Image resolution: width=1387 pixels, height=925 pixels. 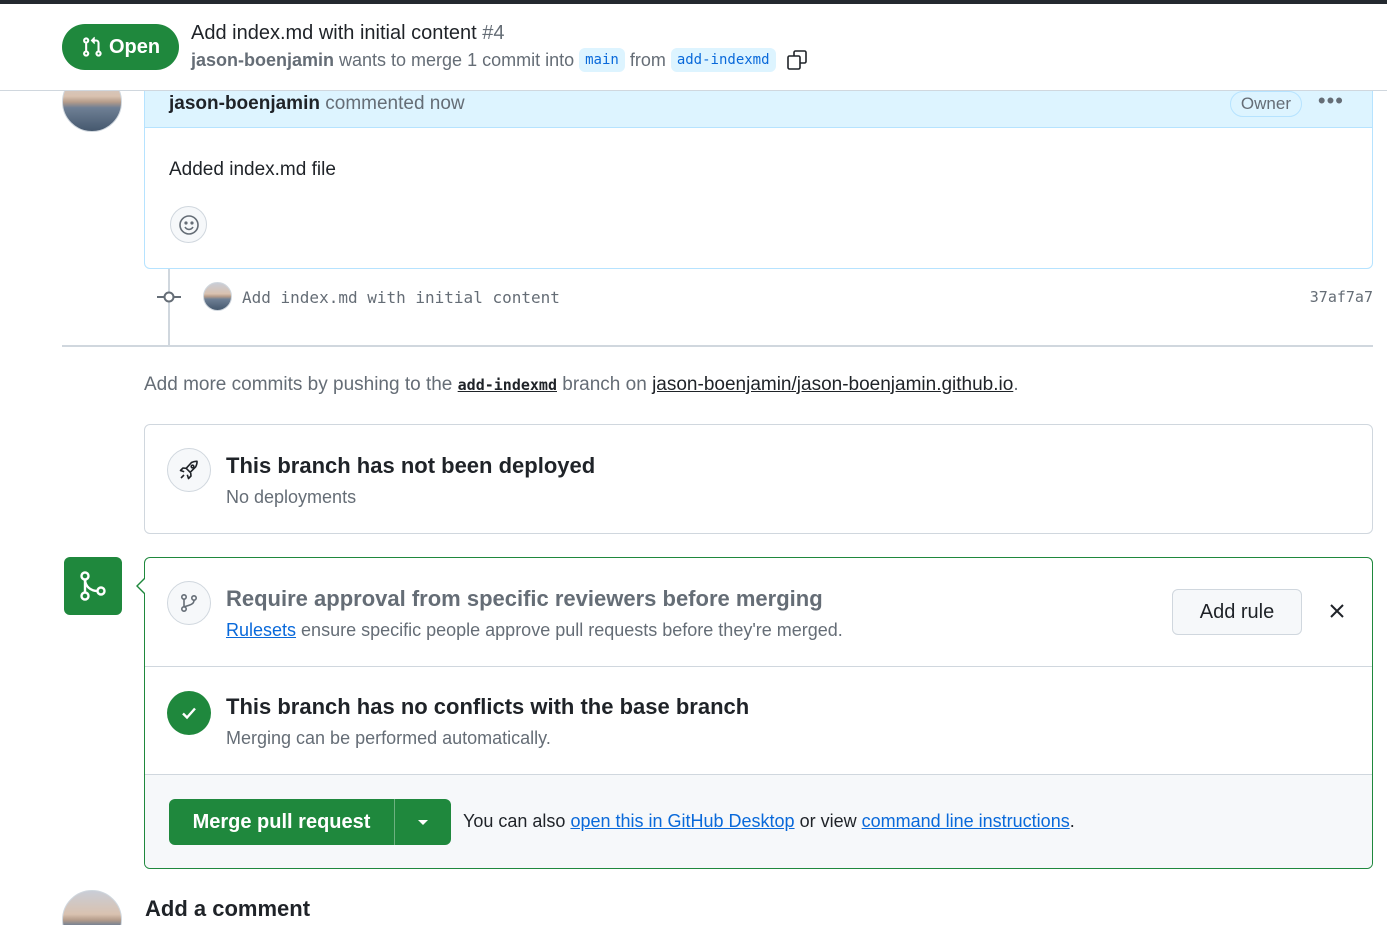 I want to click on conflicts-subtitle: Merging can be performed automatically., so click(x=388, y=738).